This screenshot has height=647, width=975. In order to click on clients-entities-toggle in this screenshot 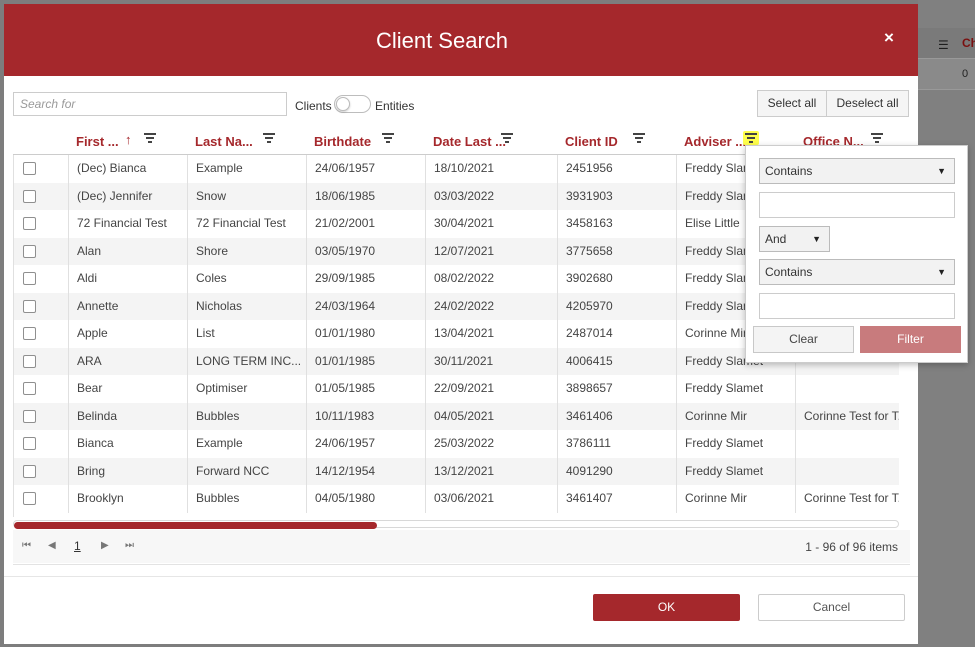, I will do `click(352, 104)`.